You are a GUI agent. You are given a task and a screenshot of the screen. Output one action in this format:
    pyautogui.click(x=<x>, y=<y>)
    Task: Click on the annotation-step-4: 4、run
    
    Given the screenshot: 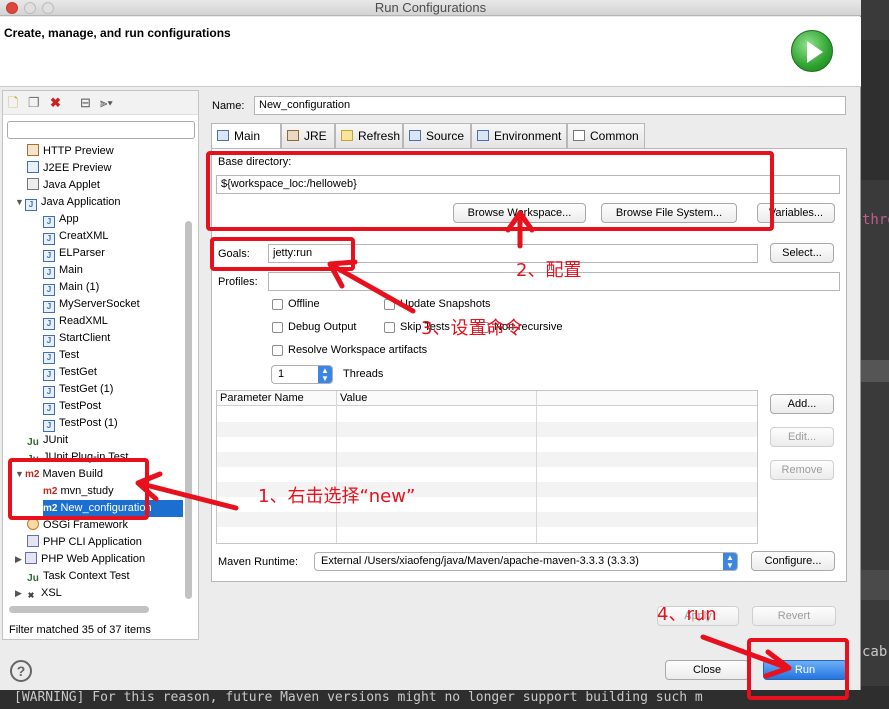 What is the action you would take?
    pyautogui.click(x=687, y=614)
    